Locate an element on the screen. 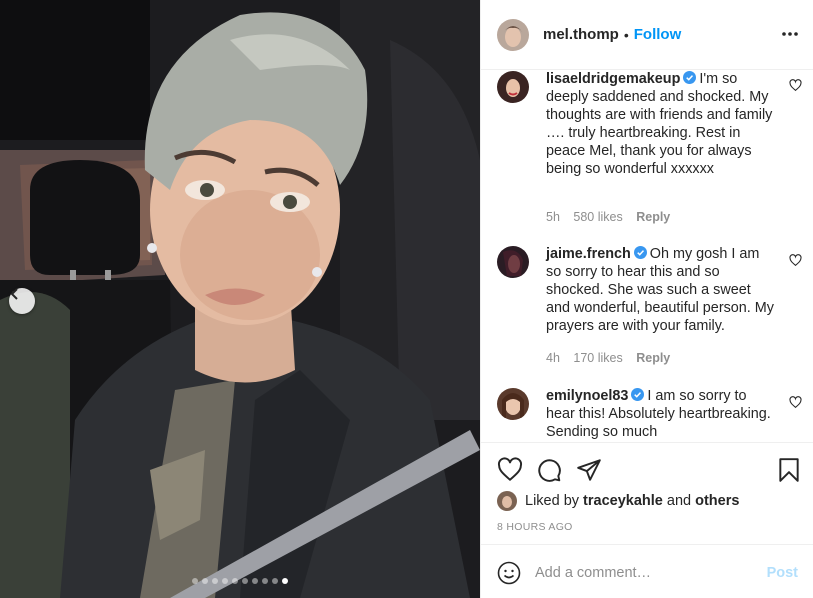 The image size is (813, 598). liked-by-user: traceykahle is located at coordinates (623, 501).